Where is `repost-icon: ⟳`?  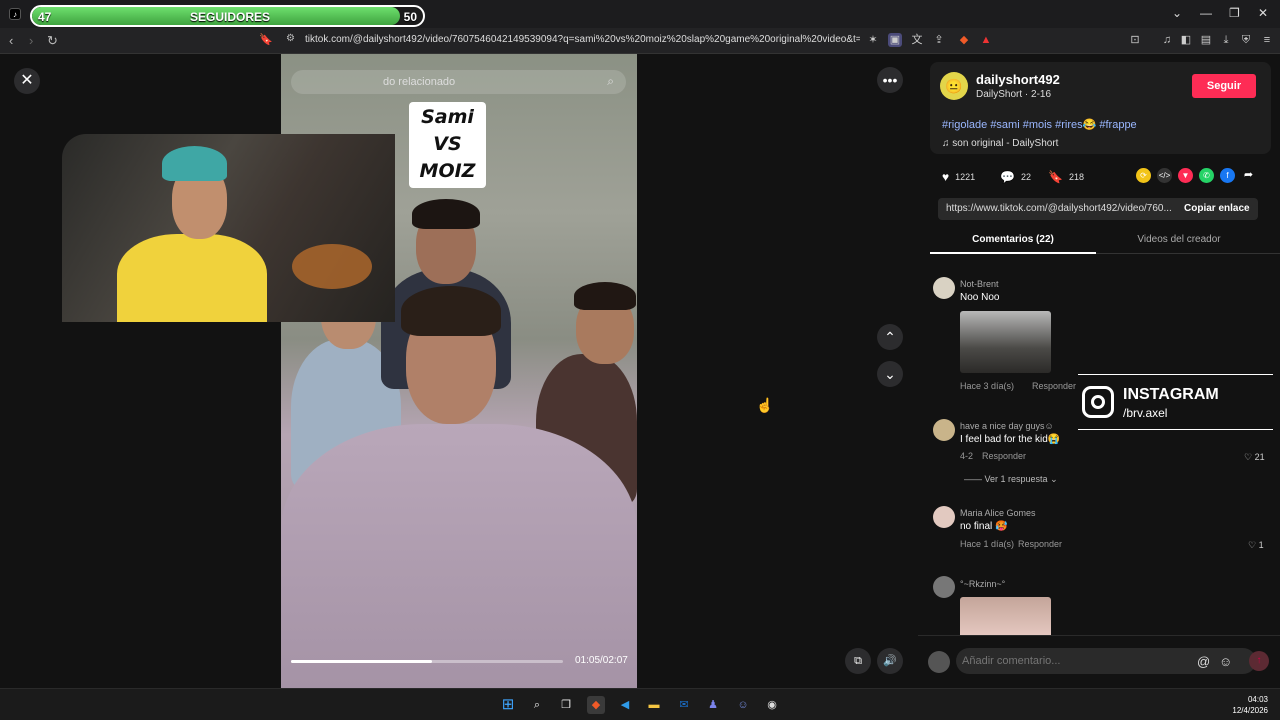 repost-icon: ⟳ is located at coordinates (1143, 175).